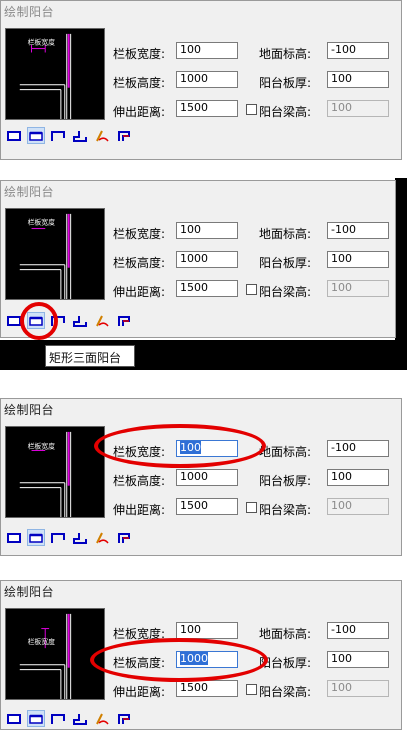 This screenshot has height=730, width=407. I want to click on toolbar-tooltip: 矩形三面阳台, so click(90, 356).